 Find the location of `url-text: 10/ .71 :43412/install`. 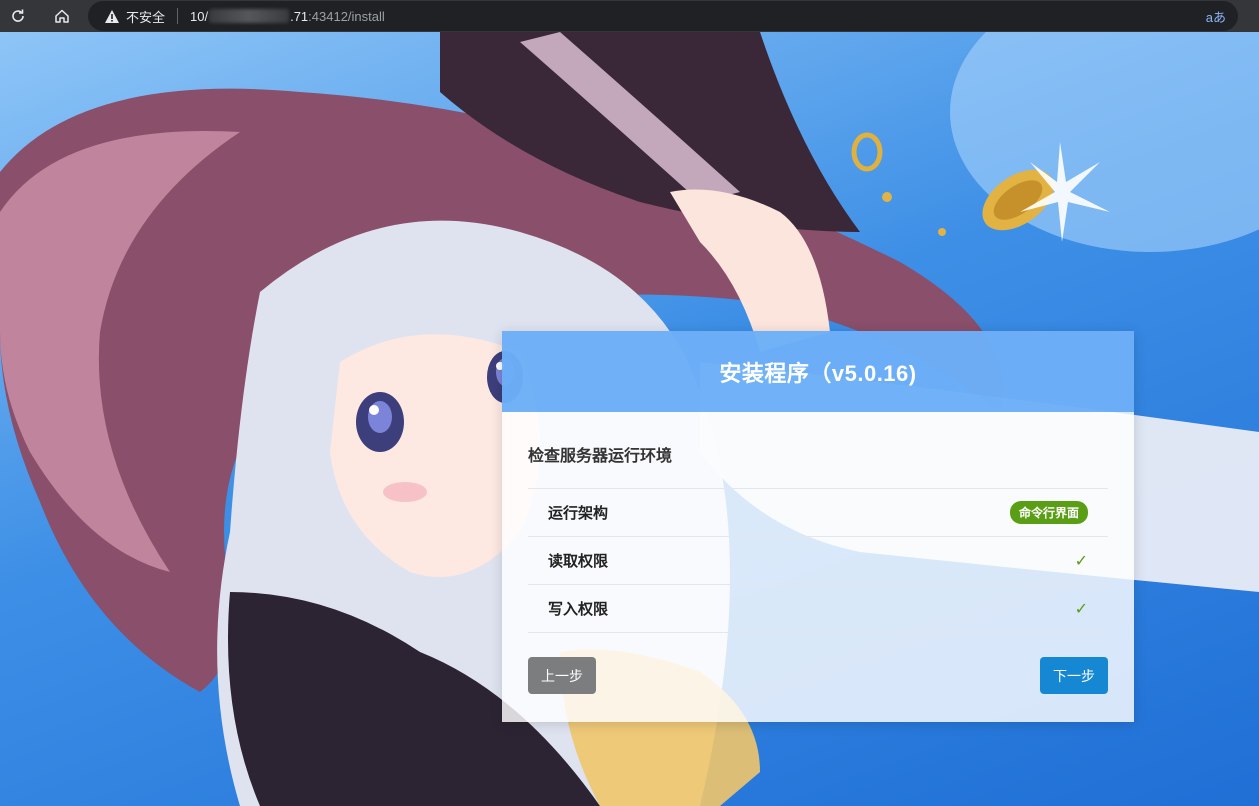

url-text: 10/ .71 :43412/install is located at coordinates (287, 16).